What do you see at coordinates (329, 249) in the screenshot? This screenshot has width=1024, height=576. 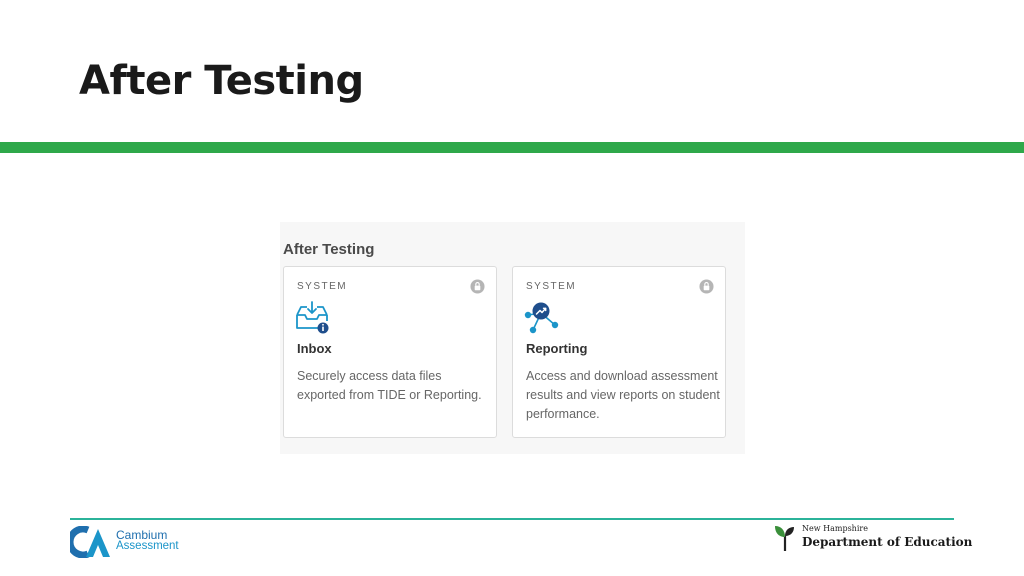 I see `panel-heading: After Testing` at bounding box center [329, 249].